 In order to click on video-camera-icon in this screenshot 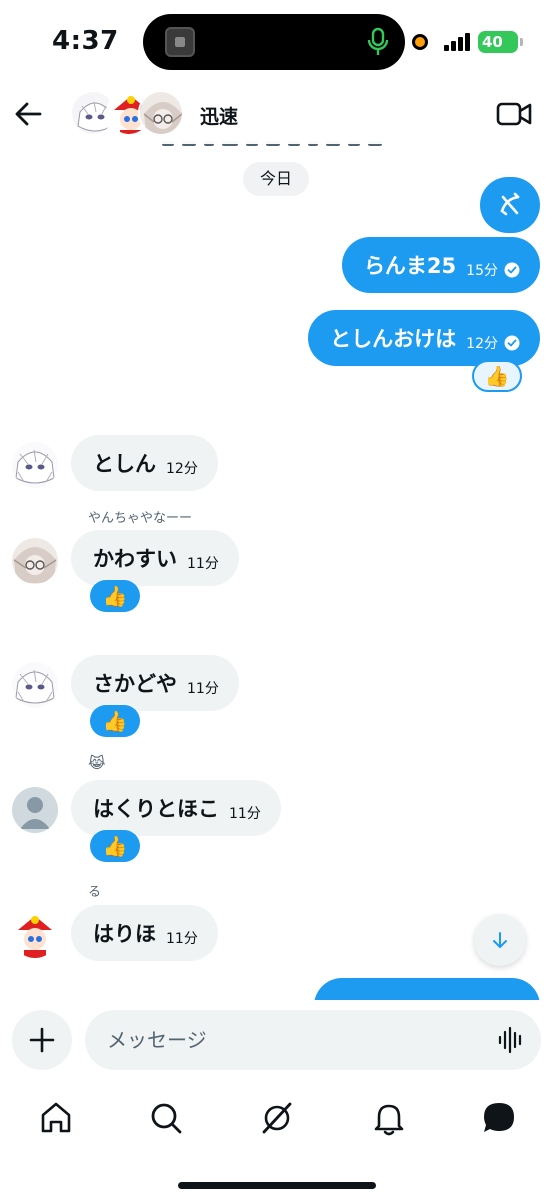, I will do `click(514, 114)`.